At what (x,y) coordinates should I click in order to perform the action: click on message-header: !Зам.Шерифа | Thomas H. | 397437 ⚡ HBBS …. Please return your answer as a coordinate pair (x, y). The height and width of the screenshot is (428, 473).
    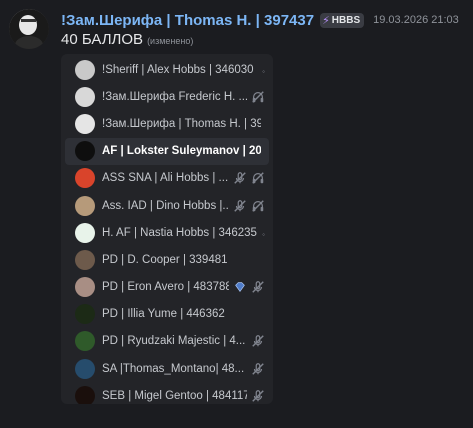
    Looking at the image, I should click on (260, 20).